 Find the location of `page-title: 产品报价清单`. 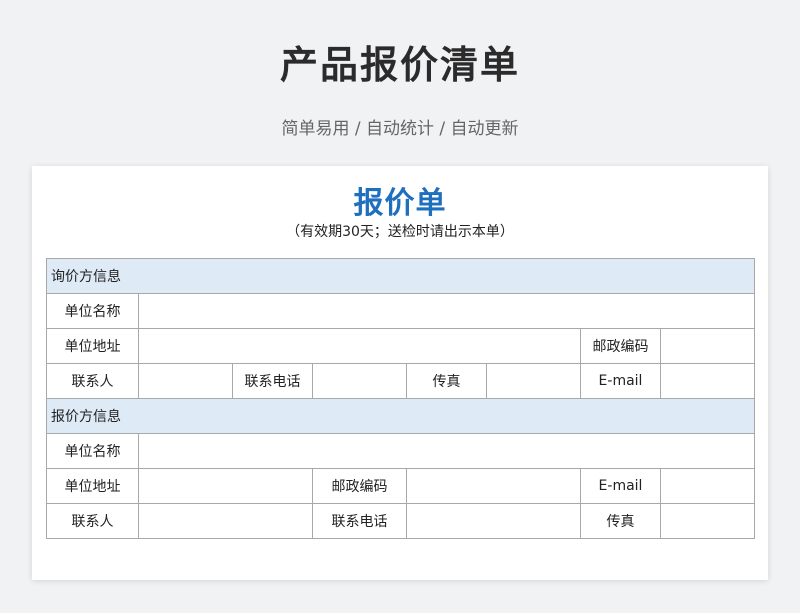

page-title: 产品报价清单 is located at coordinates (399, 65).